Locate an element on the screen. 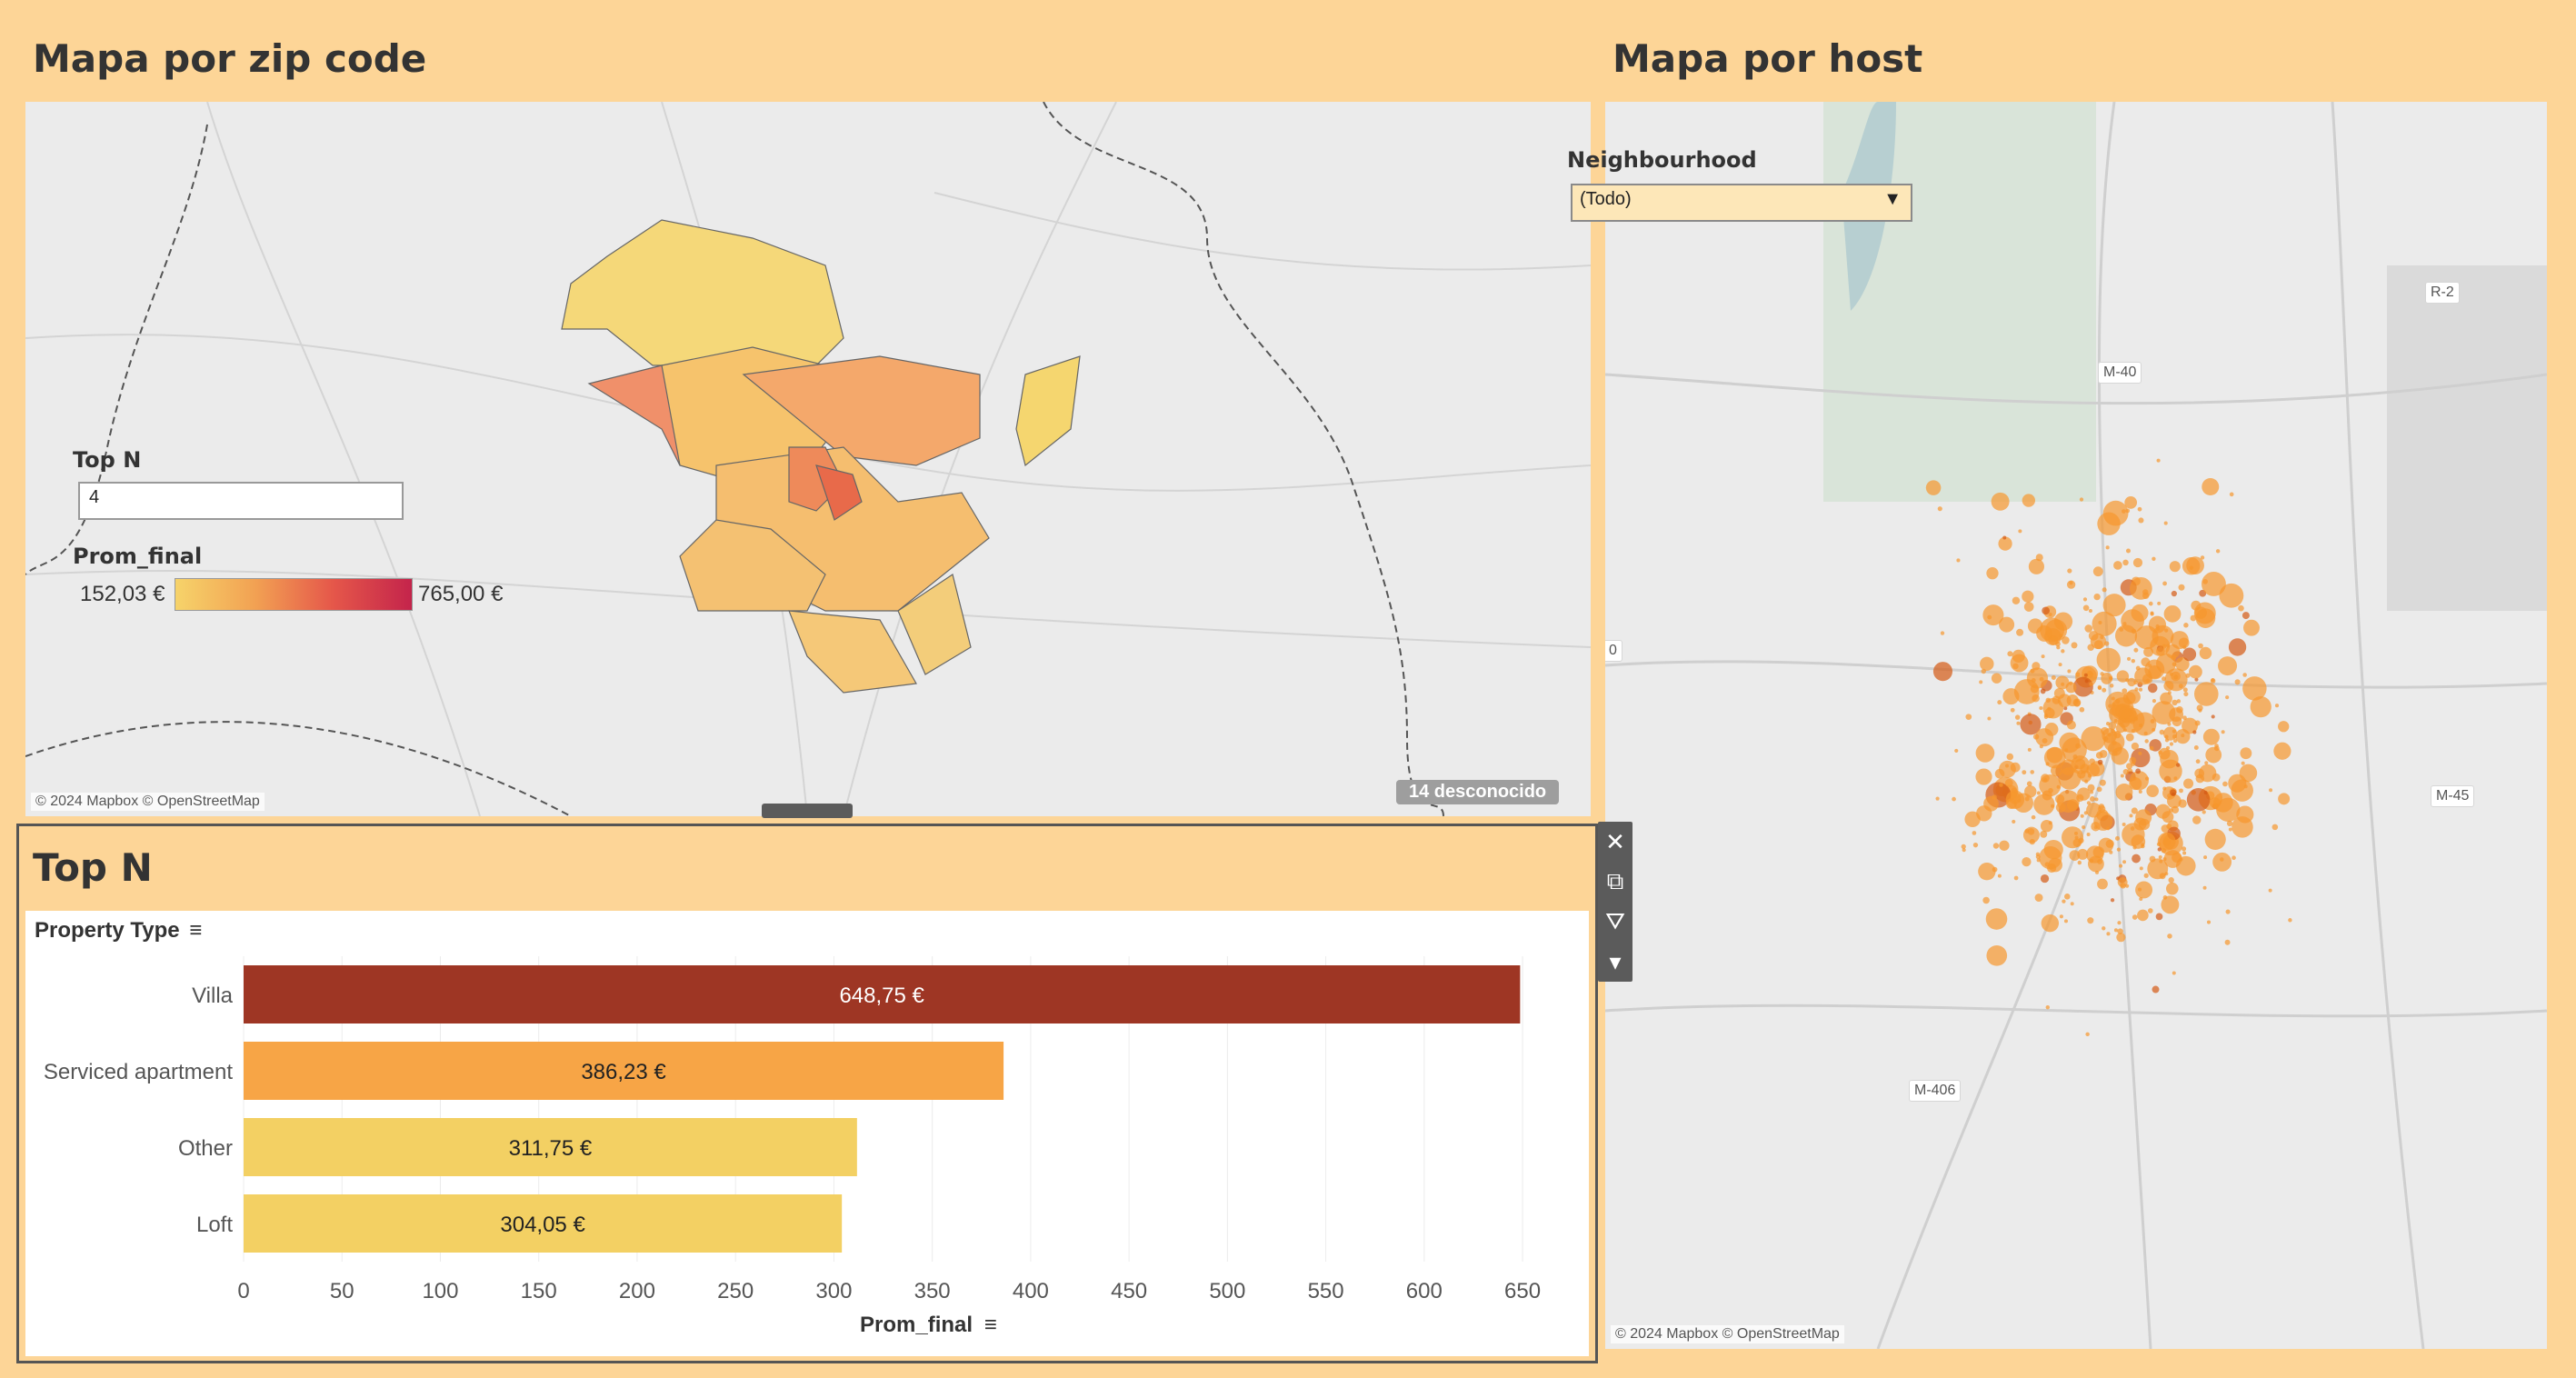  x-axis-title: Prom_final ≡ is located at coordinates (928, 1325).